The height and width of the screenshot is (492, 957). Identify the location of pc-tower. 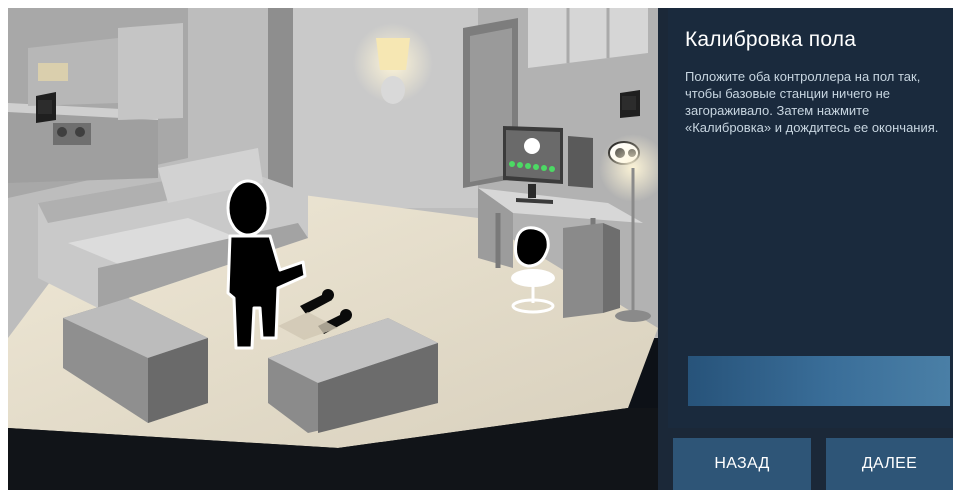
(591, 270).